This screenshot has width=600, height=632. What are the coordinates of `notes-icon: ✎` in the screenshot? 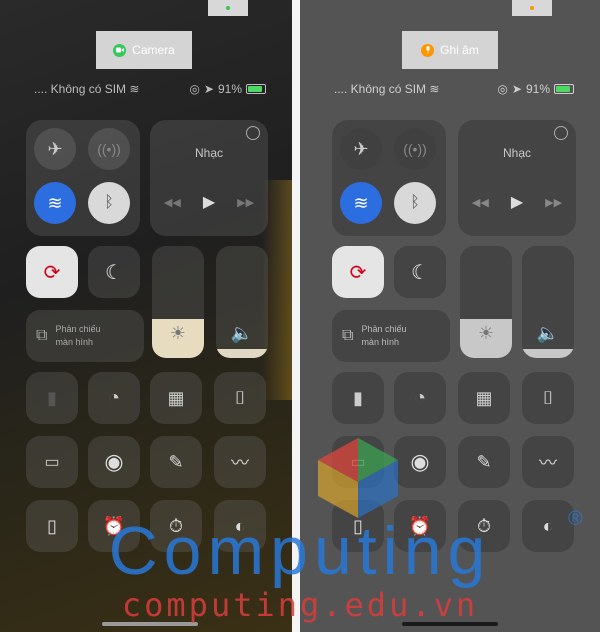 It's located at (484, 461).